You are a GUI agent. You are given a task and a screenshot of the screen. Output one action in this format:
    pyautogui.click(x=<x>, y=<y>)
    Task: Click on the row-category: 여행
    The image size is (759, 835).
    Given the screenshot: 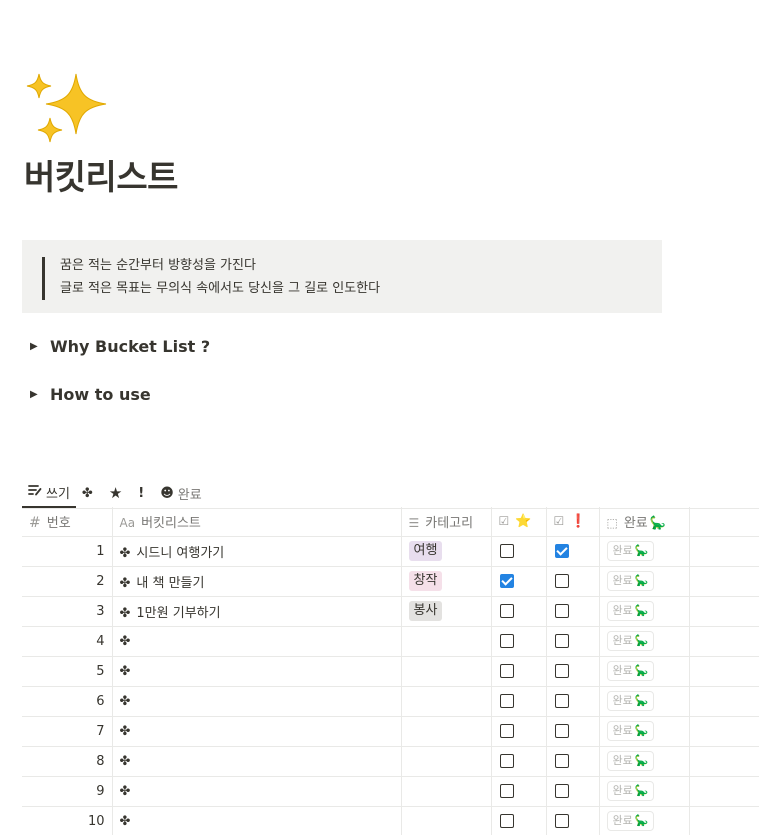 What is the action you would take?
    pyautogui.click(x=445, y=551)
    